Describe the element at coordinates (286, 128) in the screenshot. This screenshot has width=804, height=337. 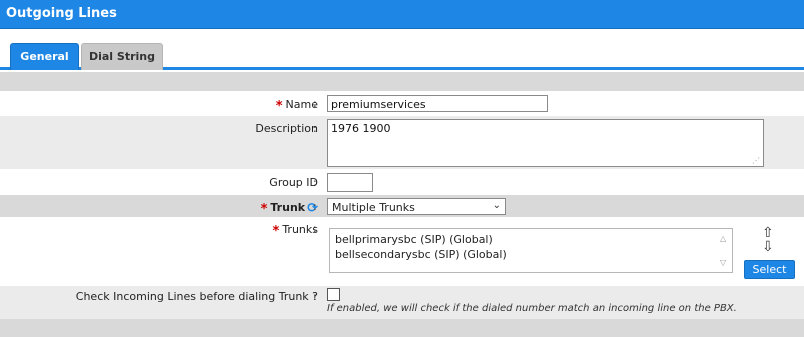
I see `description-label: Description` at that location.